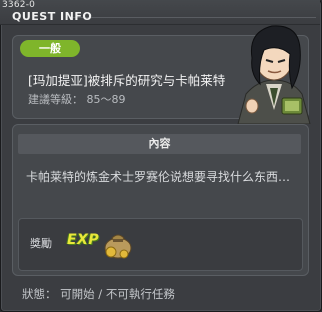 This screenshot has width=322, height=312. Describe the element at coordinates (77, 99) in the screenshot. I see `recommended-level: 建議等級： 85～89` at that location.